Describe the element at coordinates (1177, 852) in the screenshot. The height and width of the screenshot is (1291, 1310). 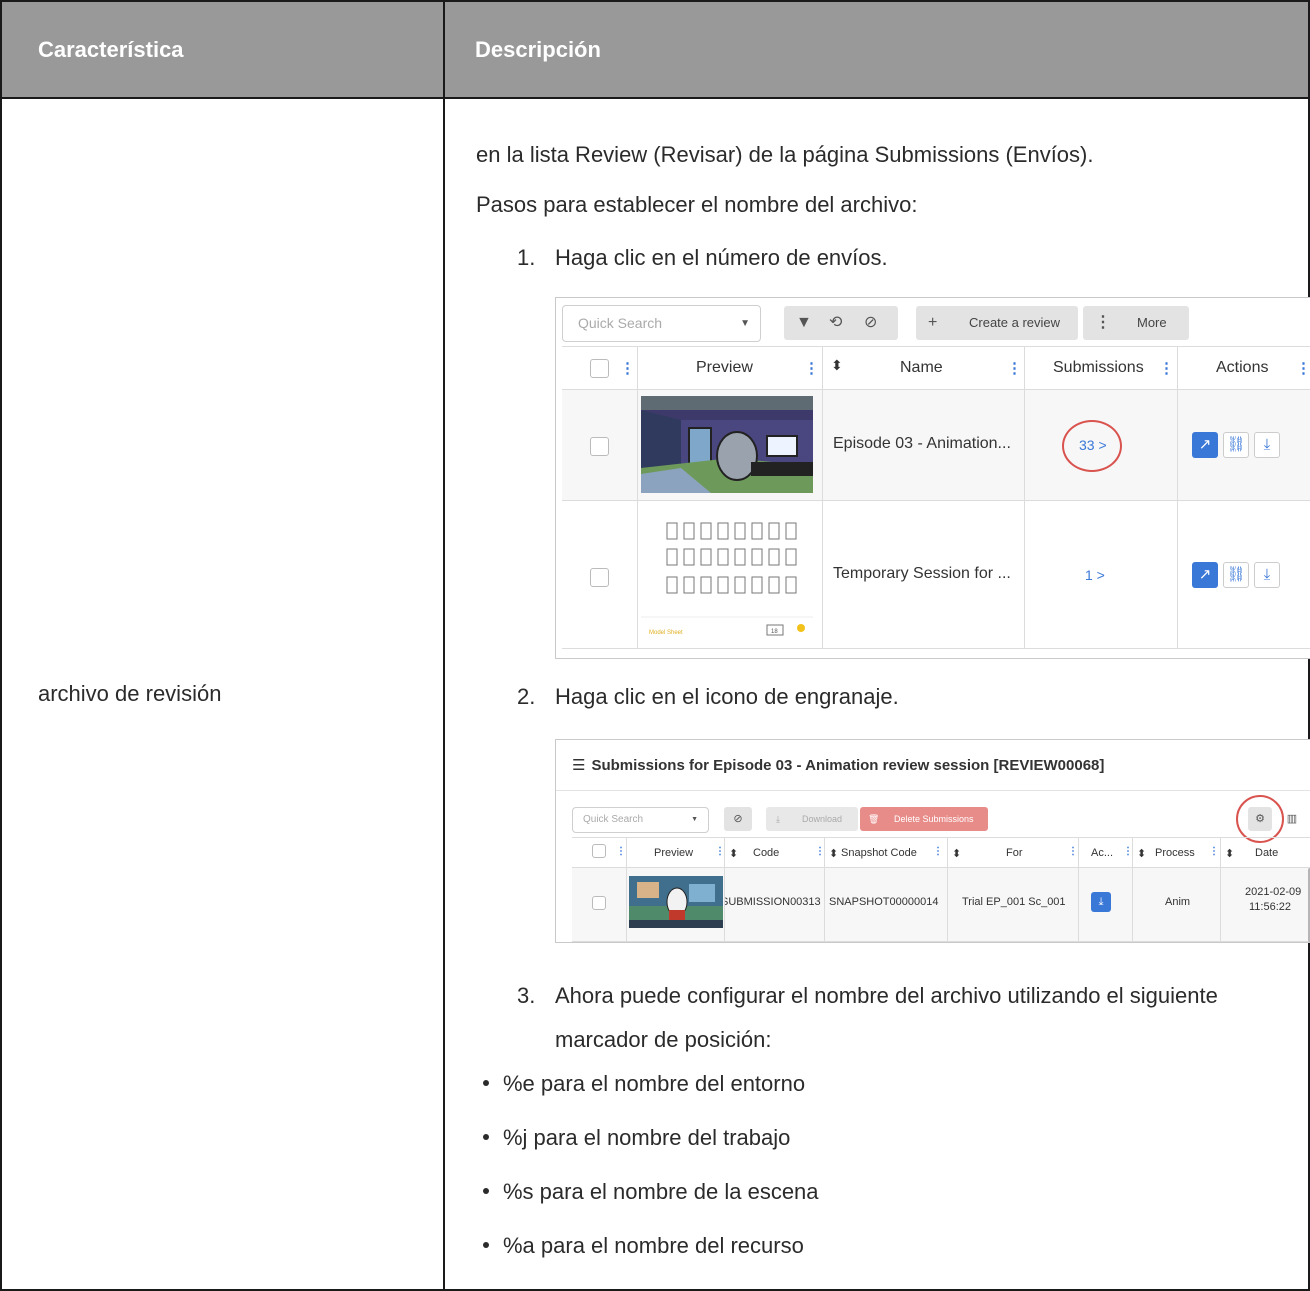
I see `process-header: ⬍ Process ⋮` at that location.